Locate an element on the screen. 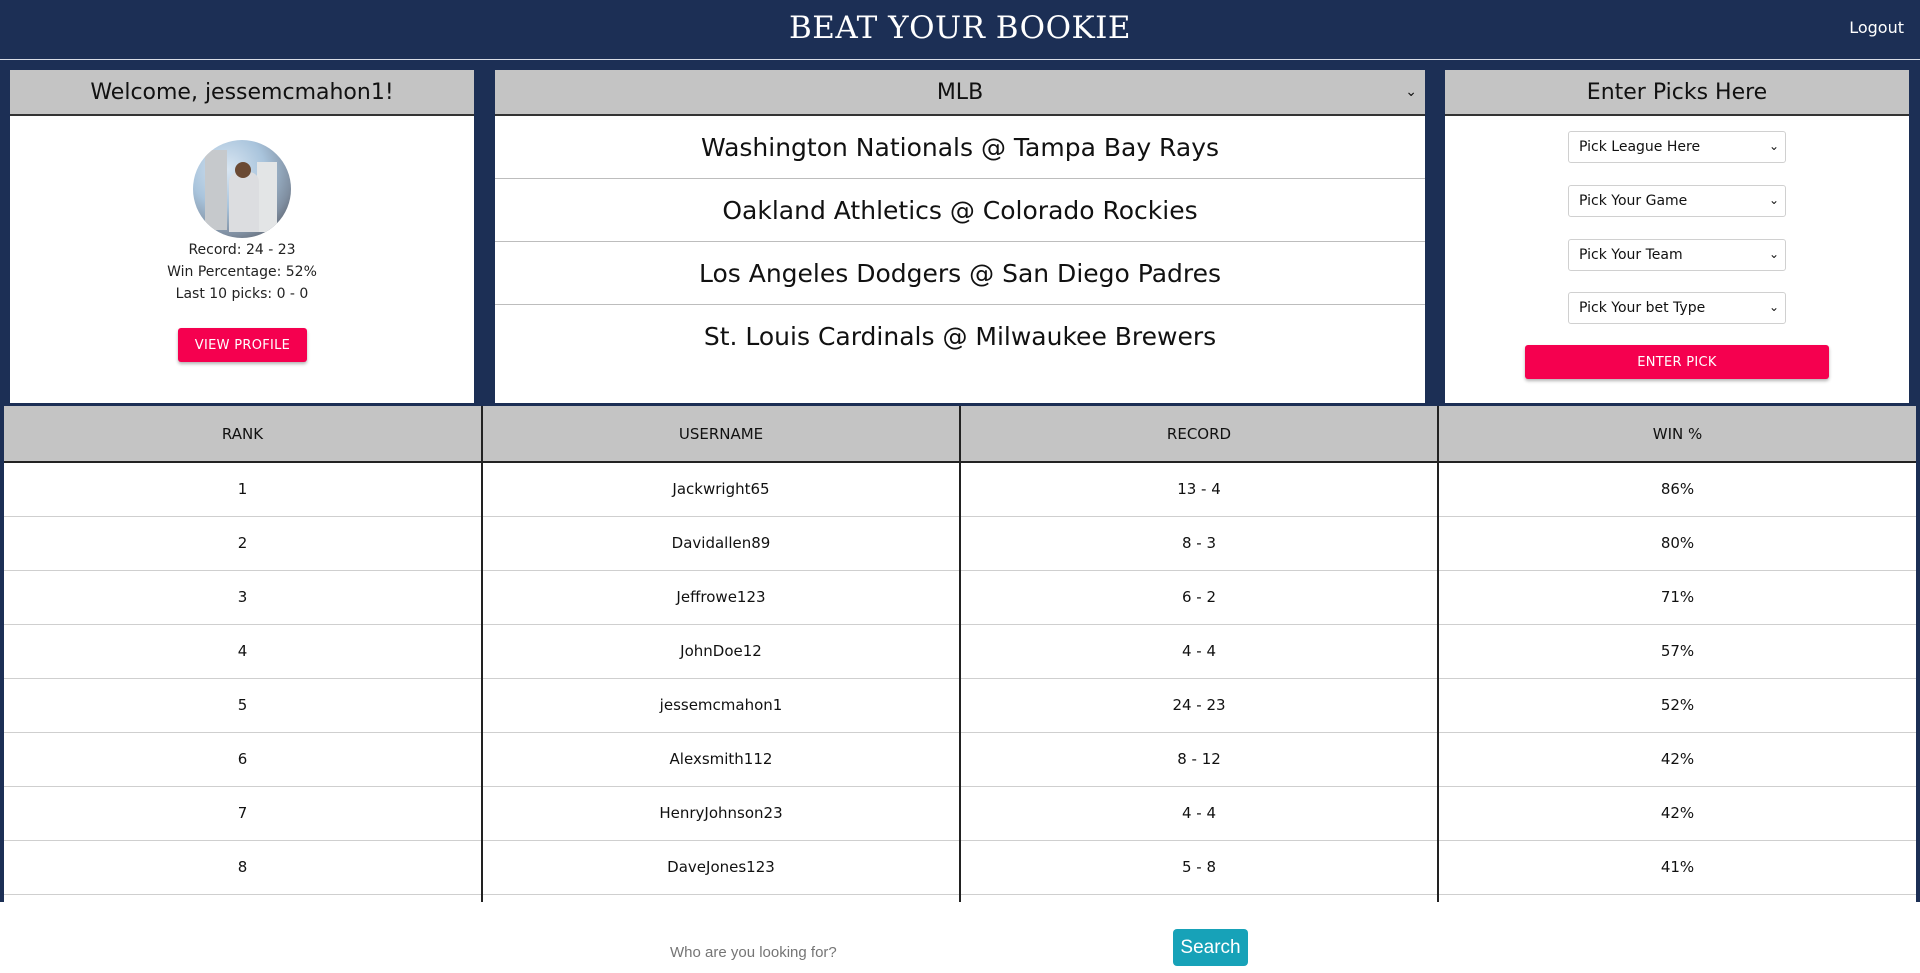  record-column-header: RECORD is located at coordinates (1199, 434).